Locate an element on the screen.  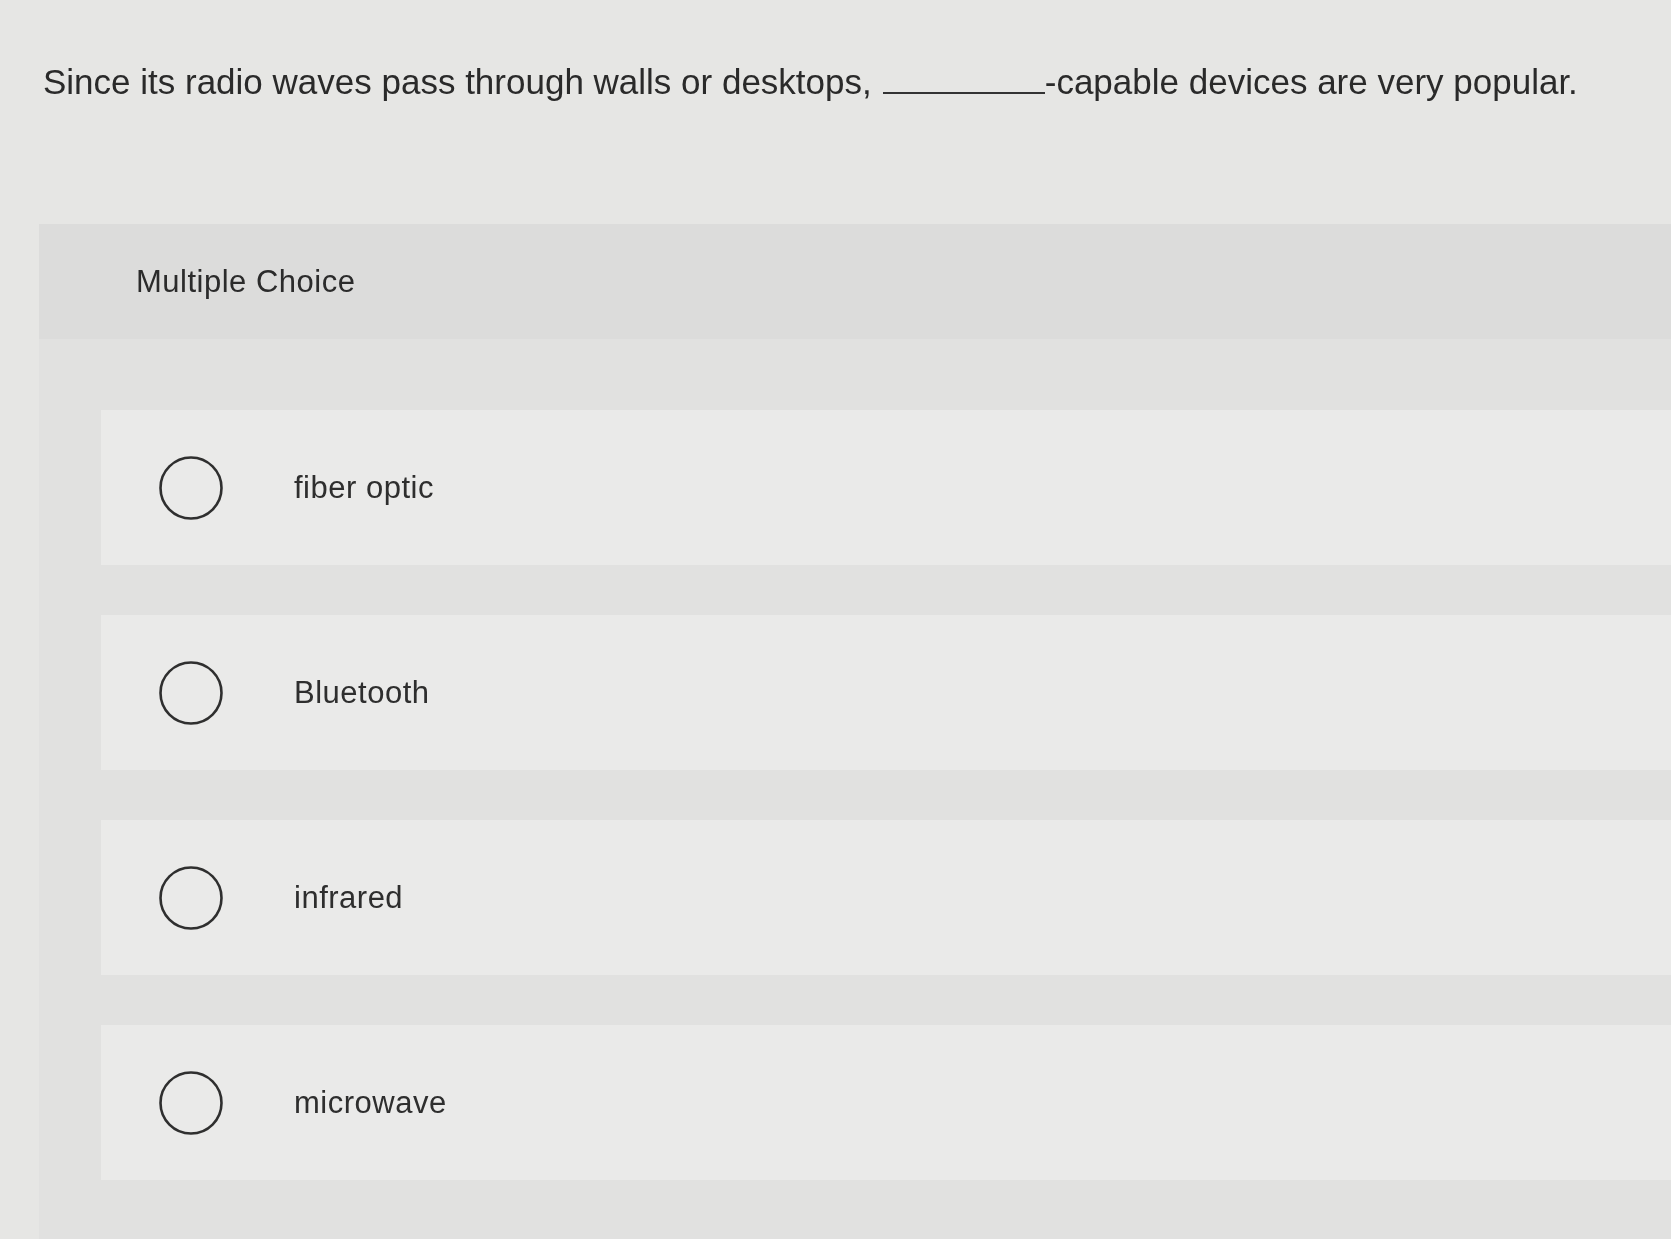
option-label: Bluetooth is located at coordinates (362, 692).